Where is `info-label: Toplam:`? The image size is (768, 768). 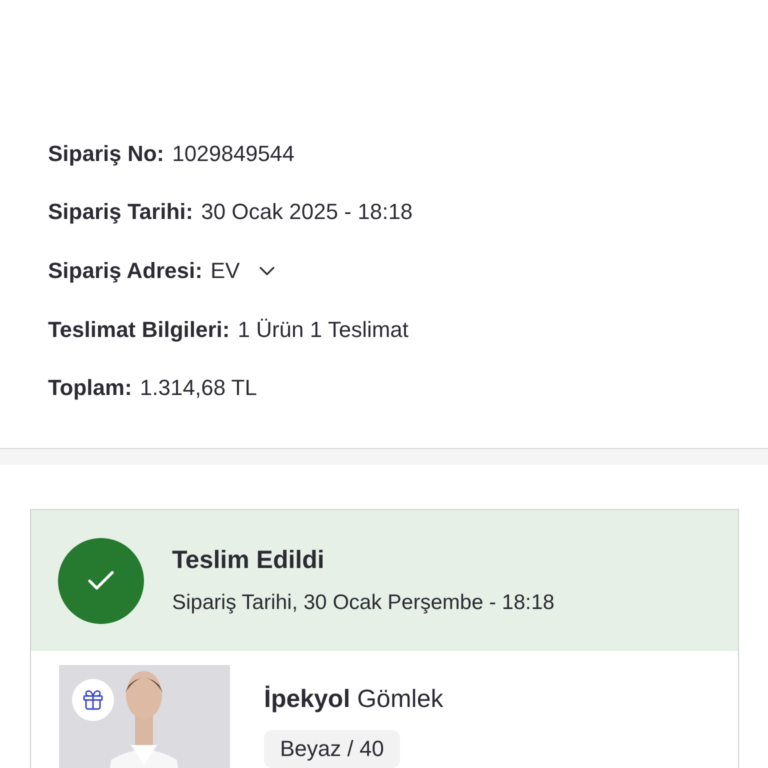
info-label: Toplam: is located at coordinates (90, 388).